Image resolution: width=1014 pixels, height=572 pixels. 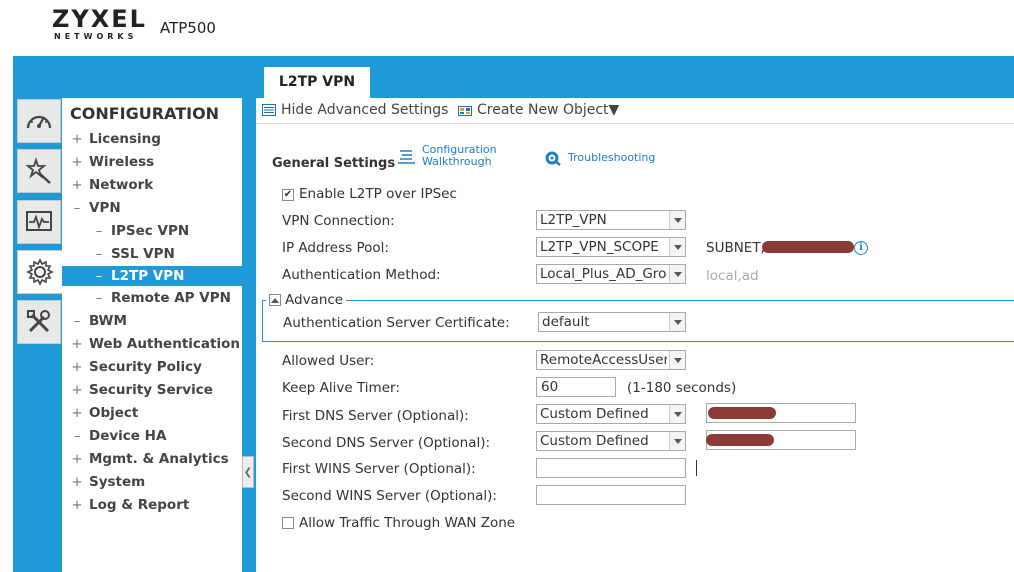 I want to click on chevron-left-icon: ❮, so click(x=248, y=472).